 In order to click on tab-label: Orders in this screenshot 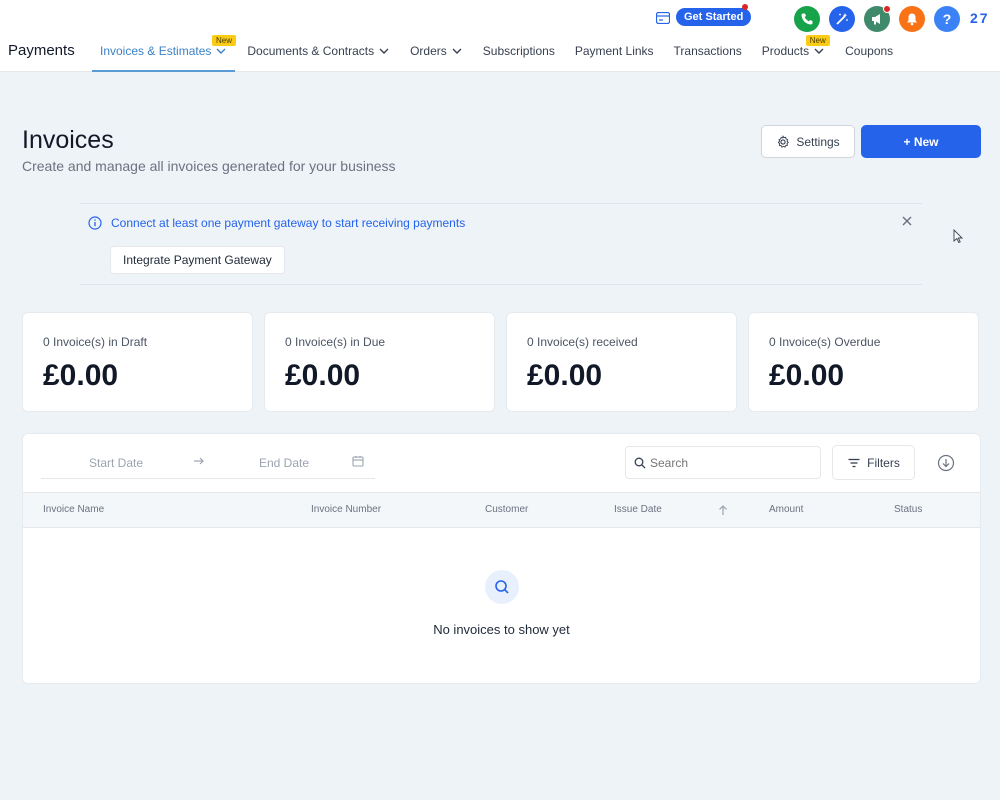, I will do `click(428, 51)`.